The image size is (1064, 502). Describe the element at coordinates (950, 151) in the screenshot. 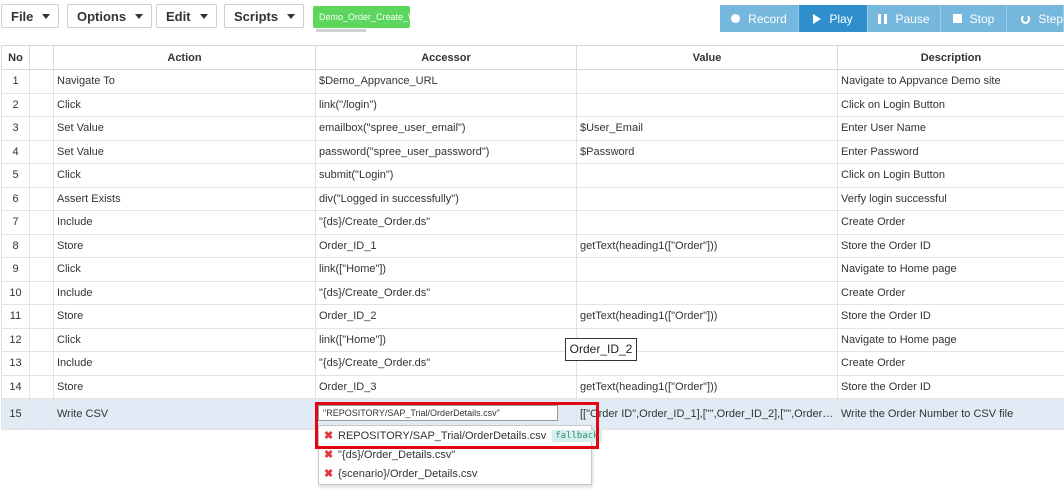

I see `description-cell: Enter Password` at that location.